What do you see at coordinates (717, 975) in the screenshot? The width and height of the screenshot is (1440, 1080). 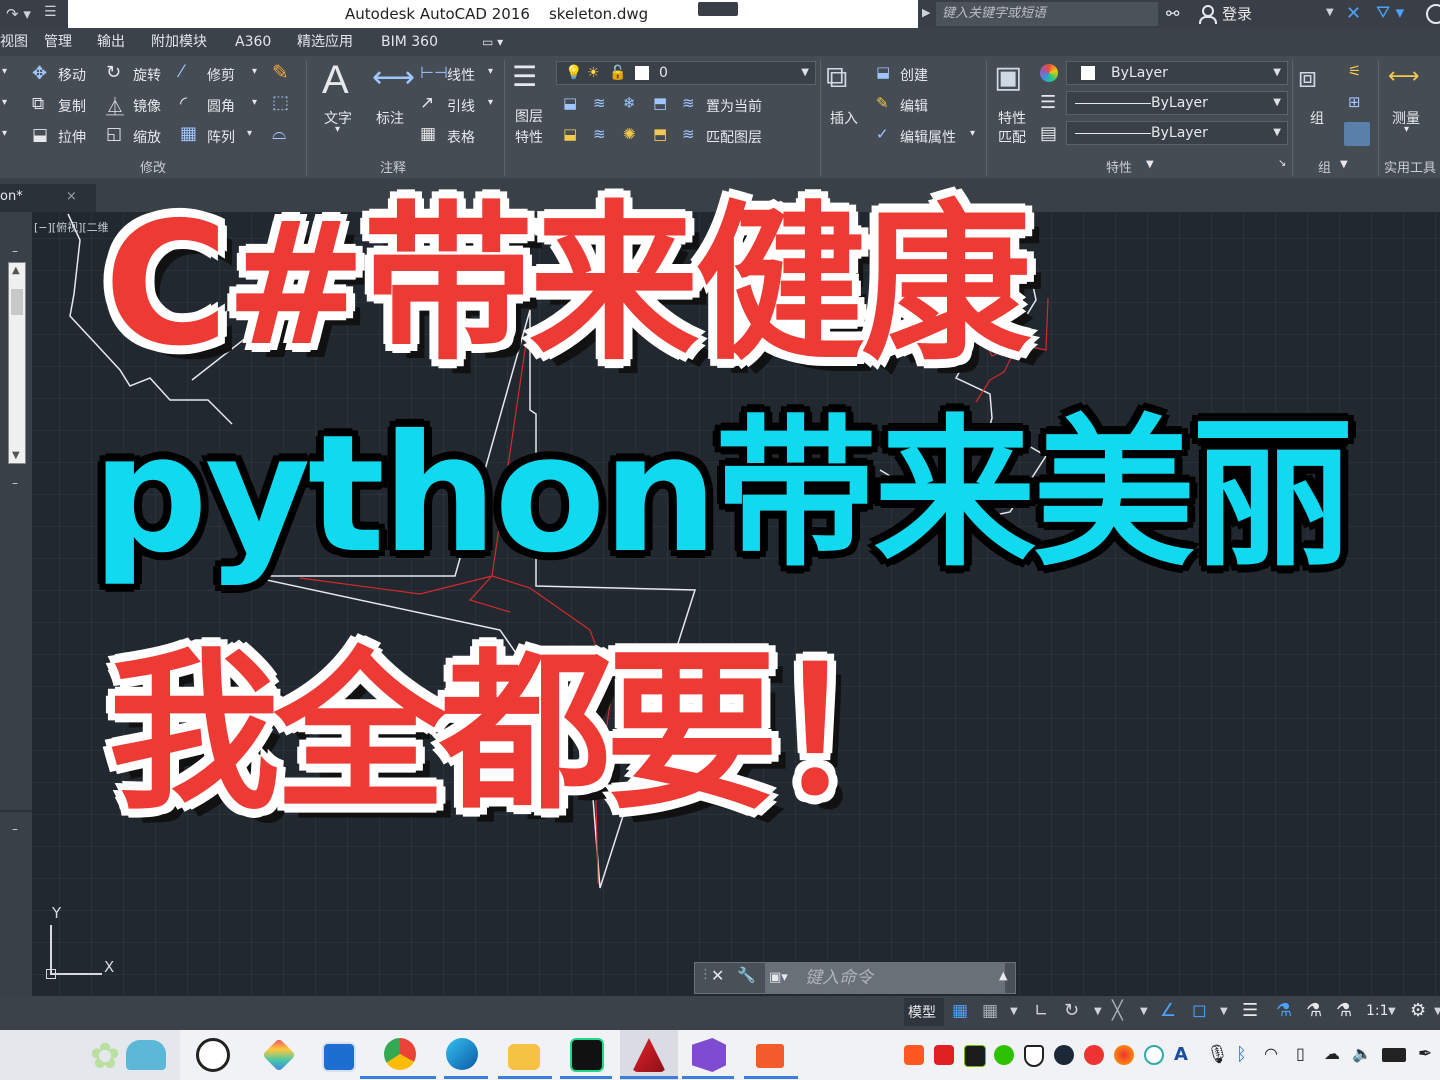 I see `close-command-icon: ✕` at bounding box center [717, 975].